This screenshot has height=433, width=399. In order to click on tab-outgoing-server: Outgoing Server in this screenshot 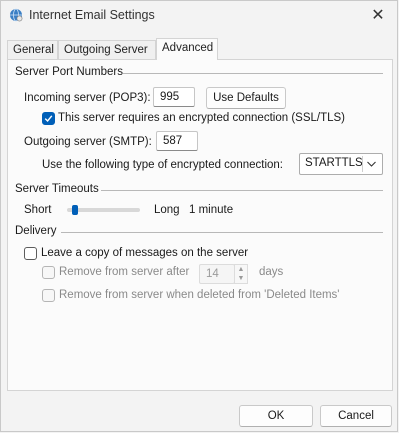, I will do `click(107, 50)`.